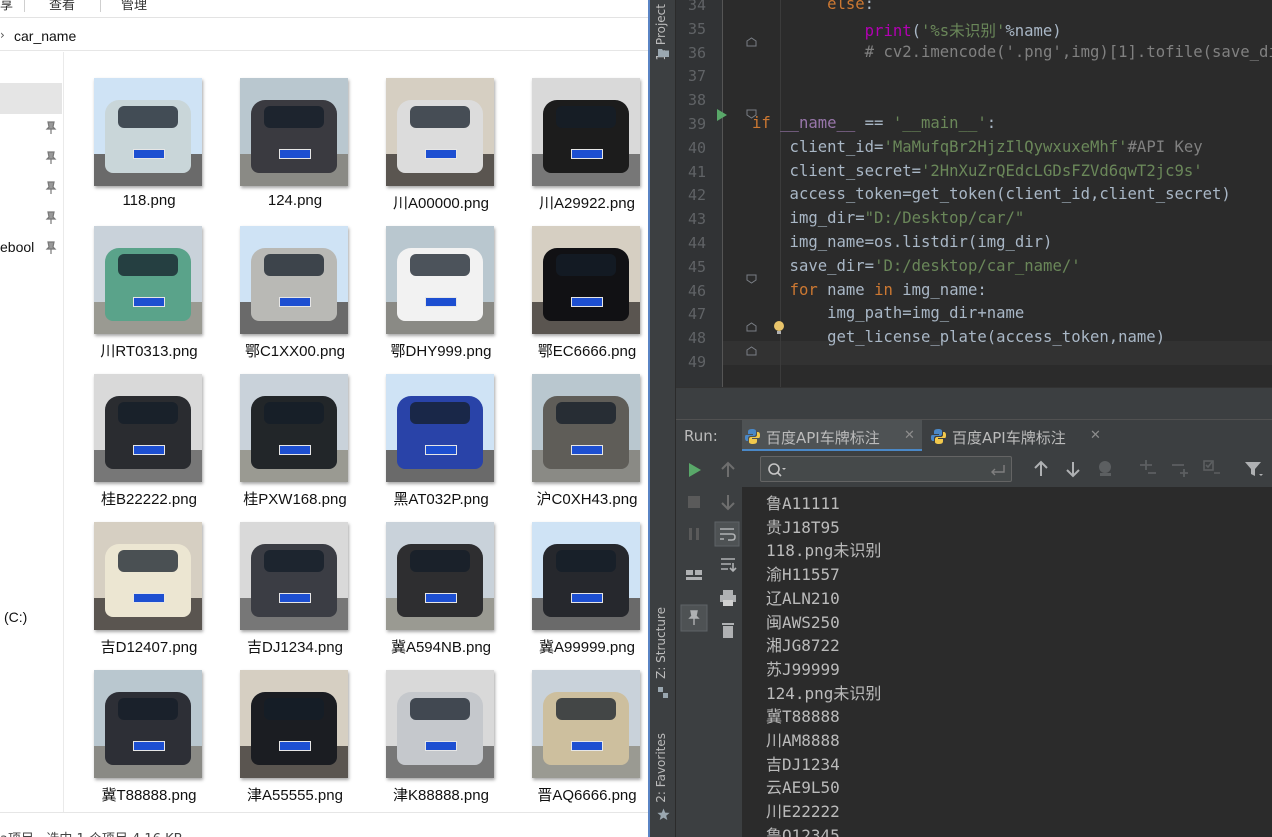 The image size is (1272, 837). Describe the element at coordinates (694, 575) in the screenshot. I see `layout-icon` at that location.